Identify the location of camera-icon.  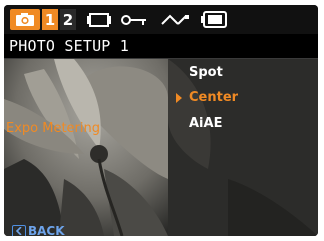
(25, 19).